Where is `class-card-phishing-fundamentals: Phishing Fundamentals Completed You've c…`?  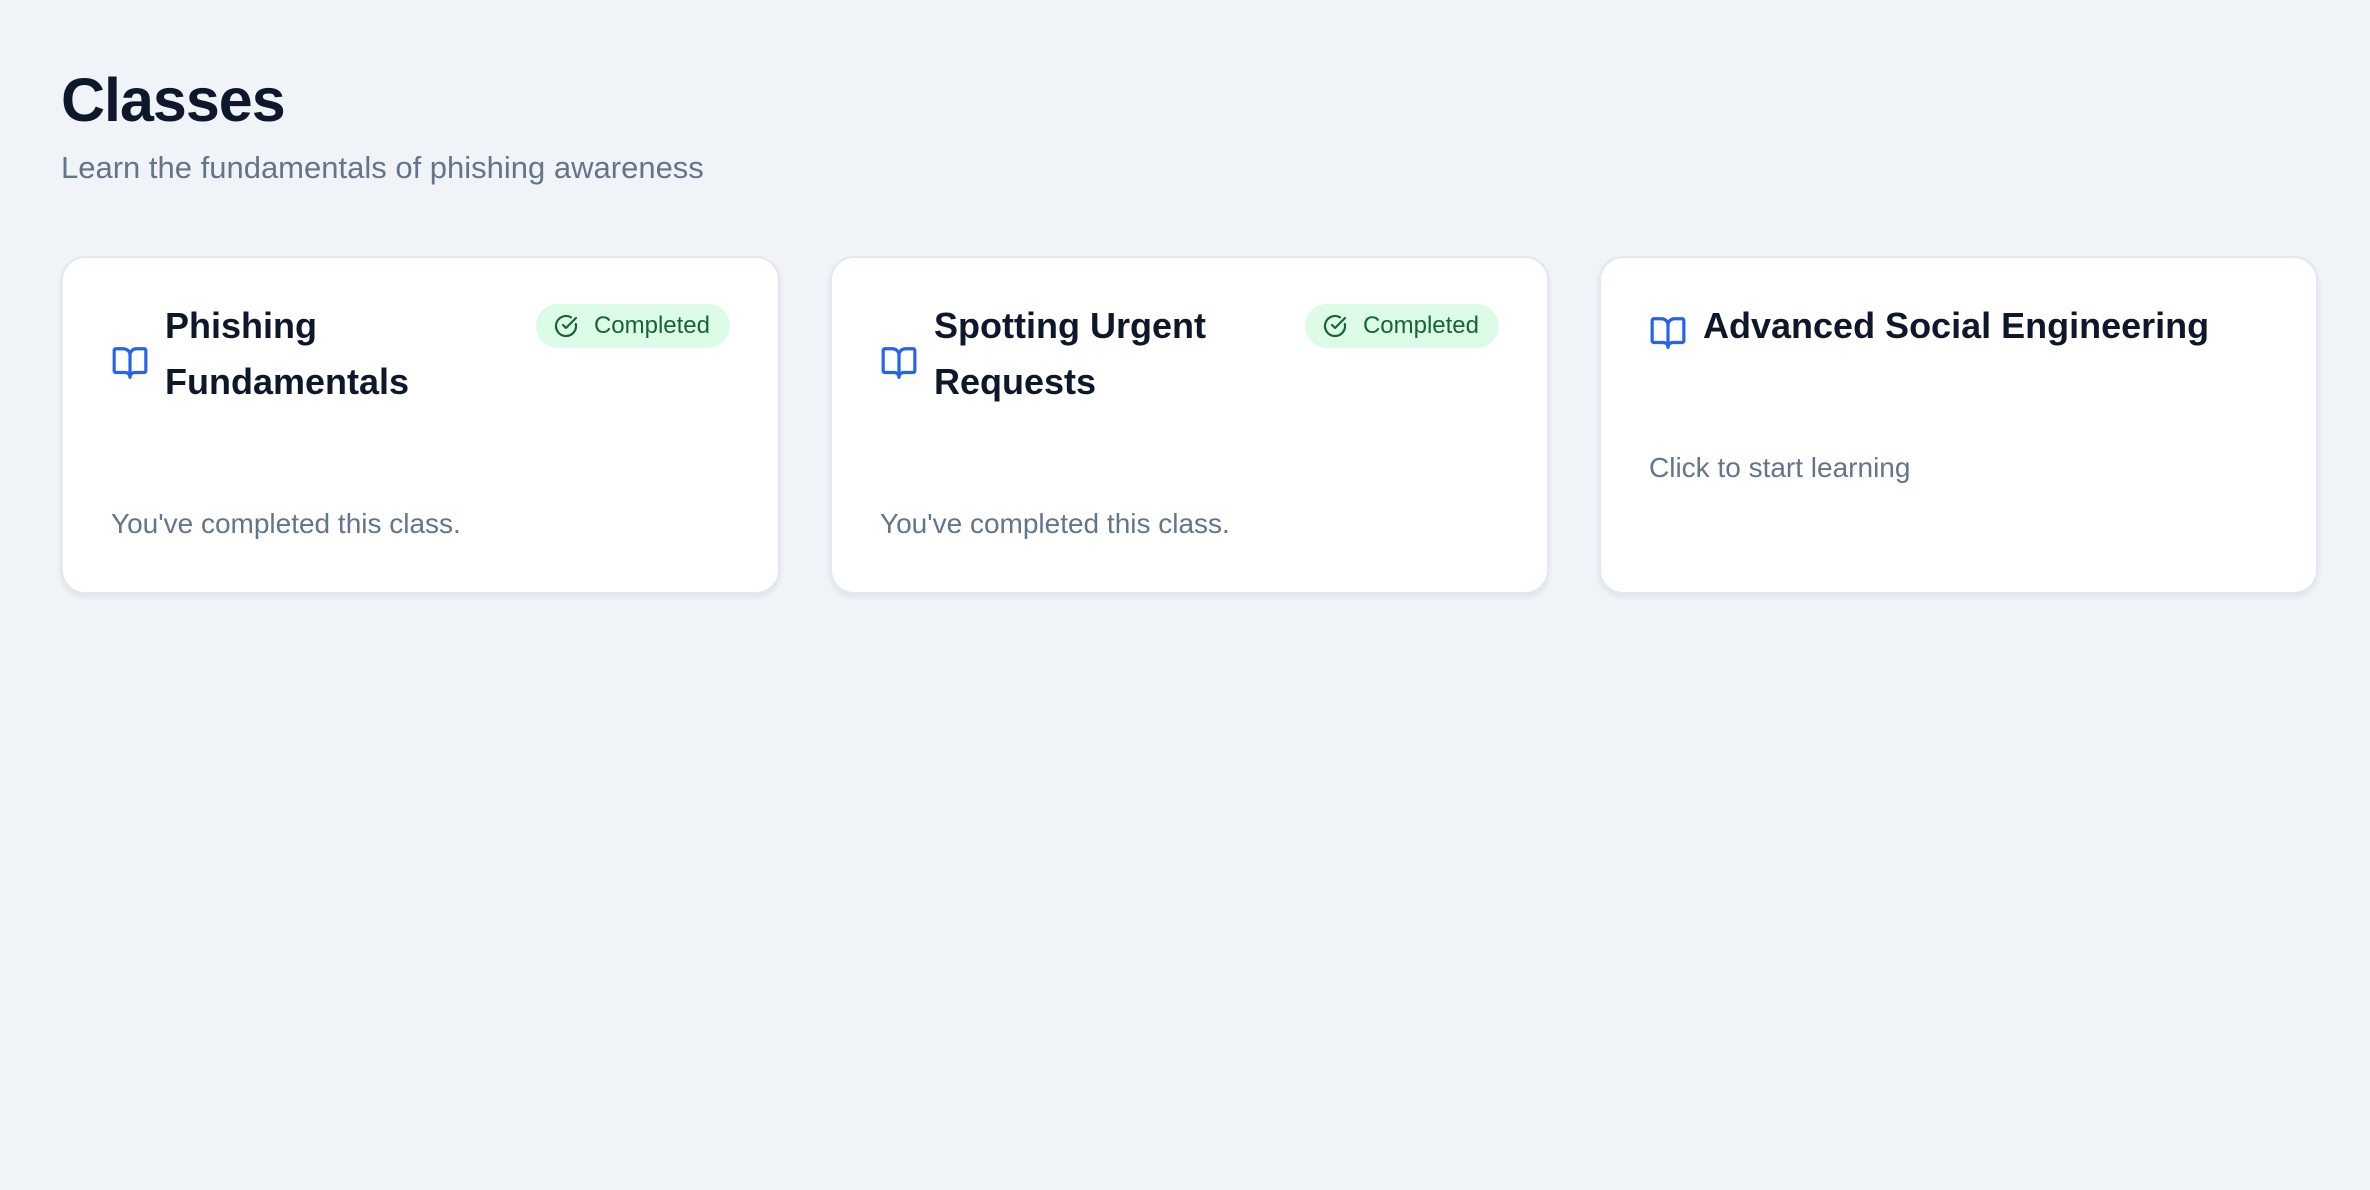
class-card-phishing-fundamentals: Phishing Fundamentals Completed You've c… is located at coordinates (420, 425).